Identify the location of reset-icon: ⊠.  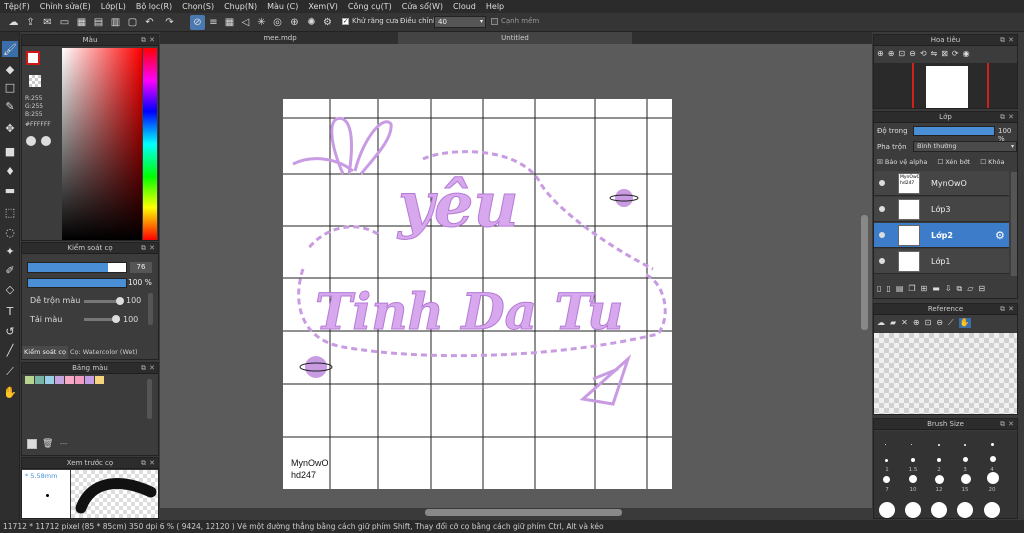
(944, 53).